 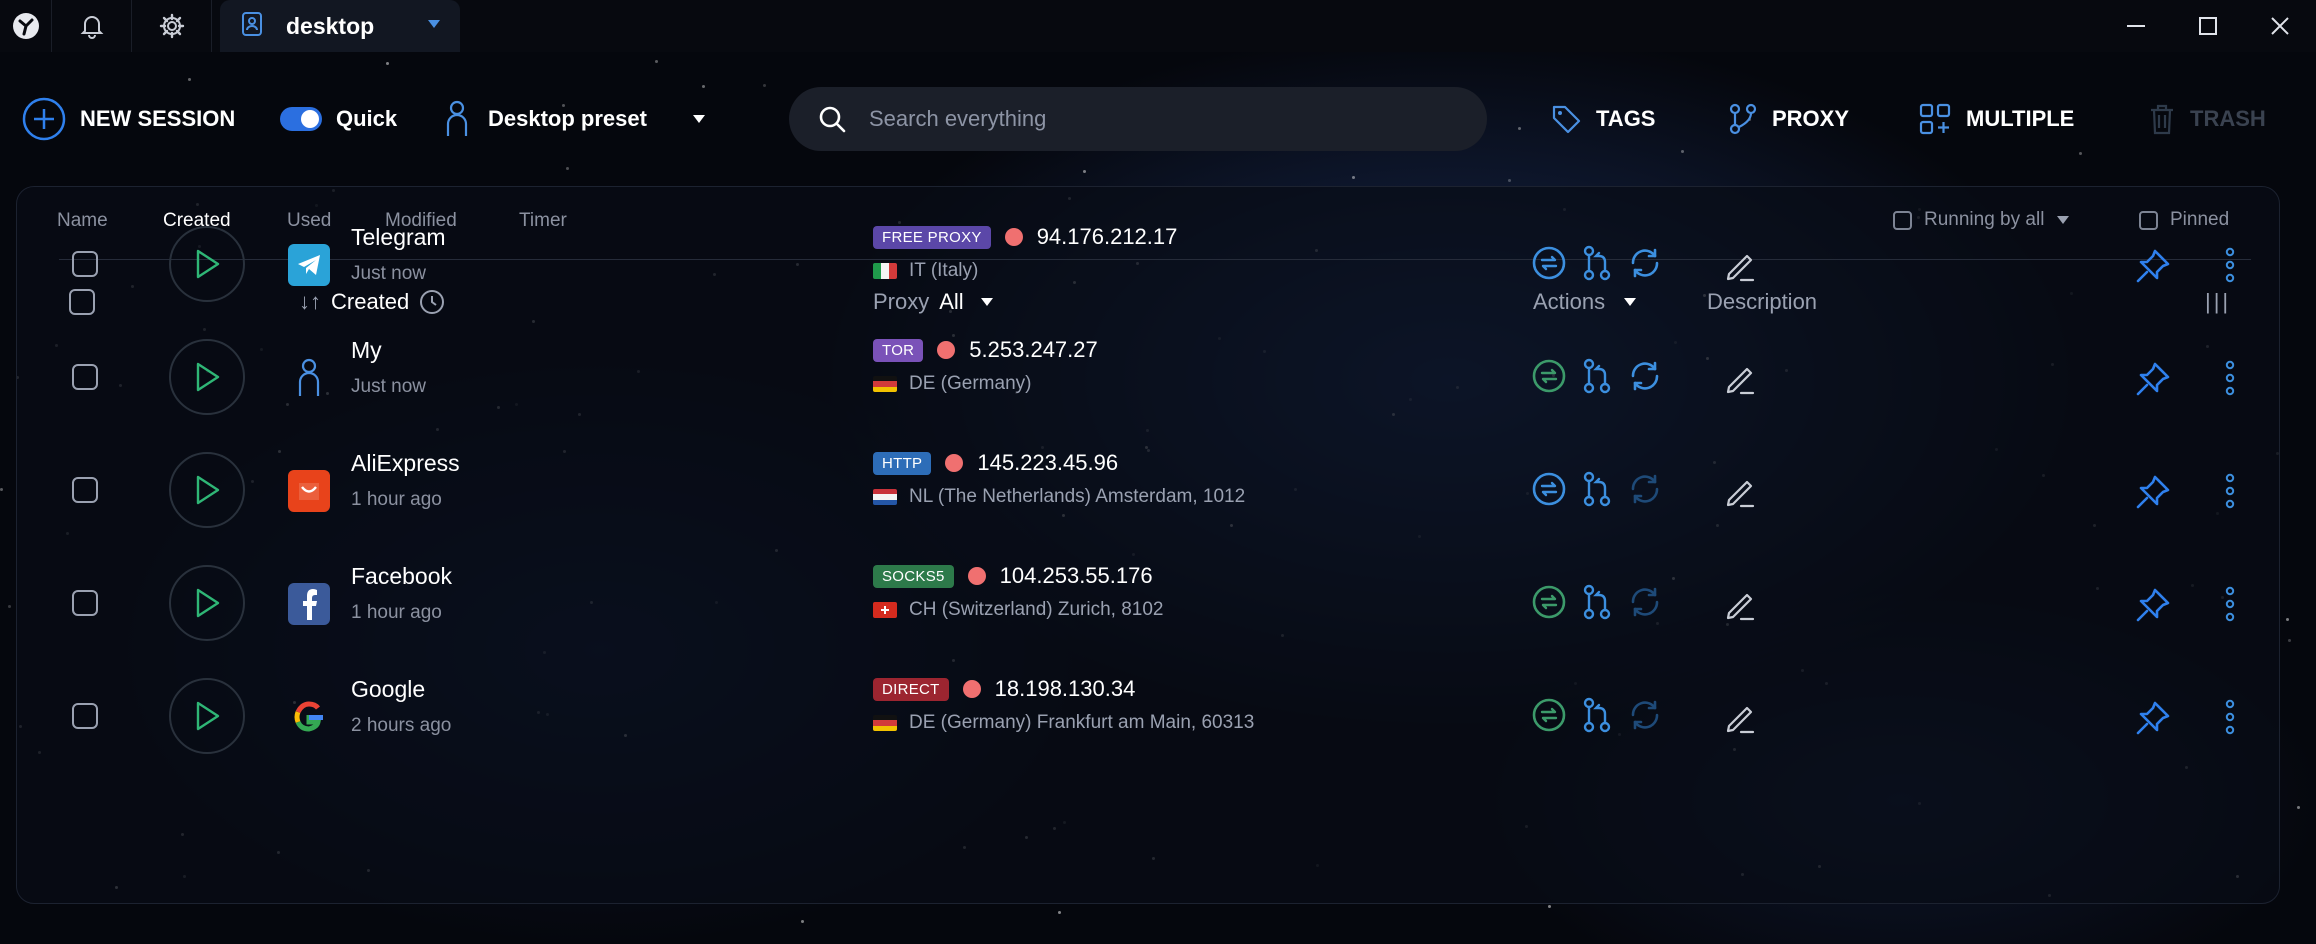 What do you see at coordinates (172, 26) in the screenshot?
I see `gear-icon` at bounding box center [172, 26].